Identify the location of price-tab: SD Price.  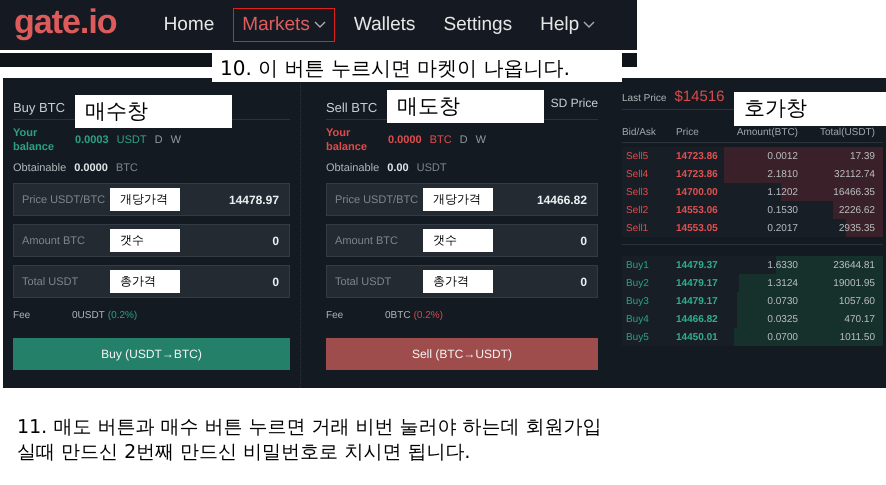
(574, 103).